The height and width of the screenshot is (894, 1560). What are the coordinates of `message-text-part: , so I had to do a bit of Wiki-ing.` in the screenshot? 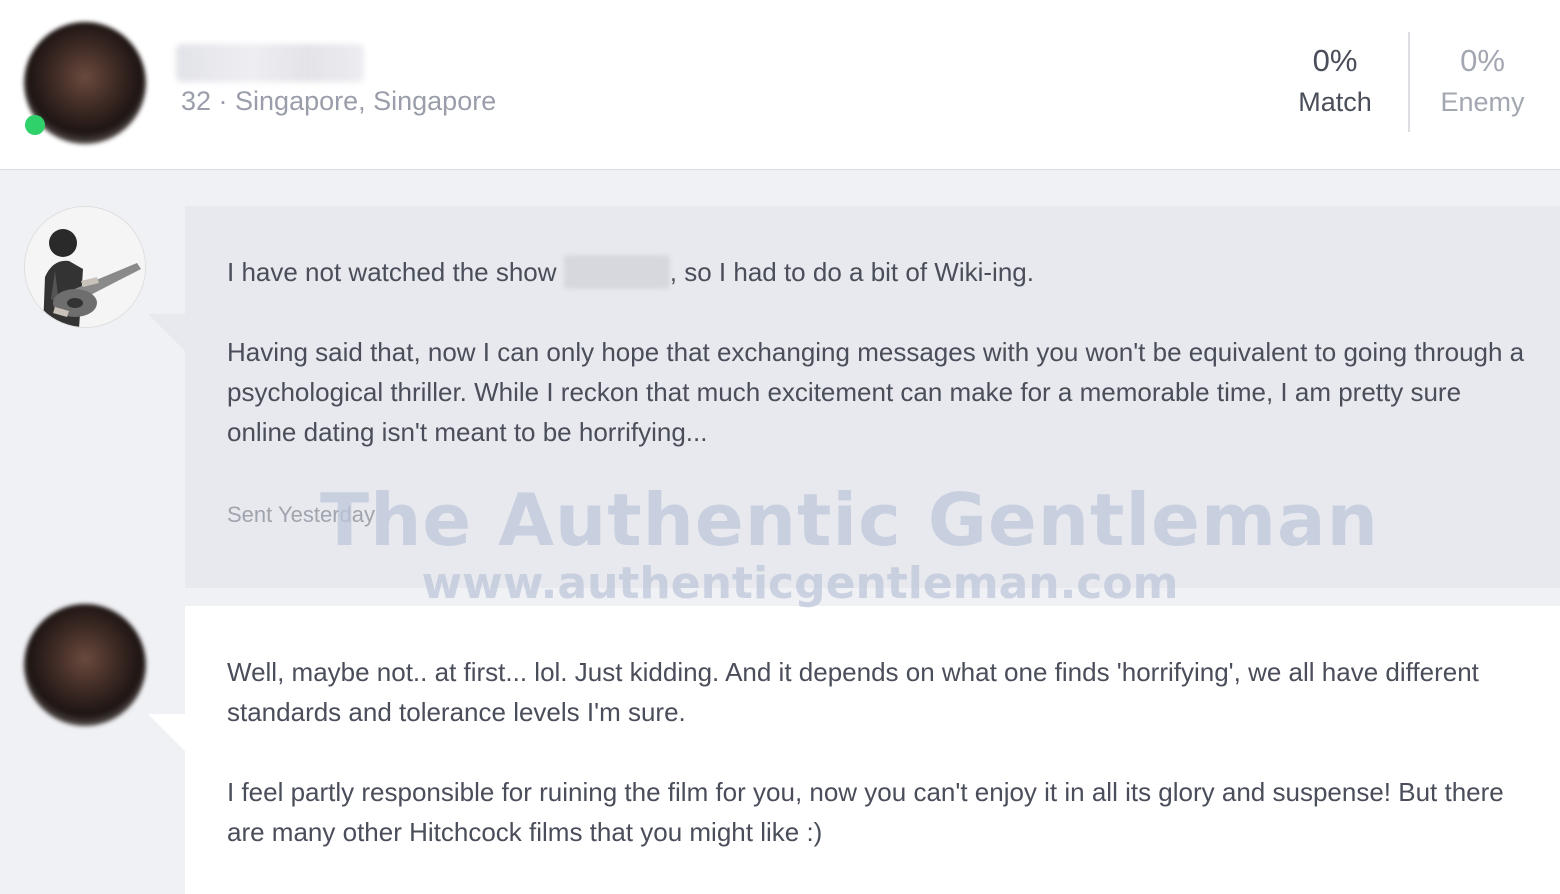 It's located at (851, 272).